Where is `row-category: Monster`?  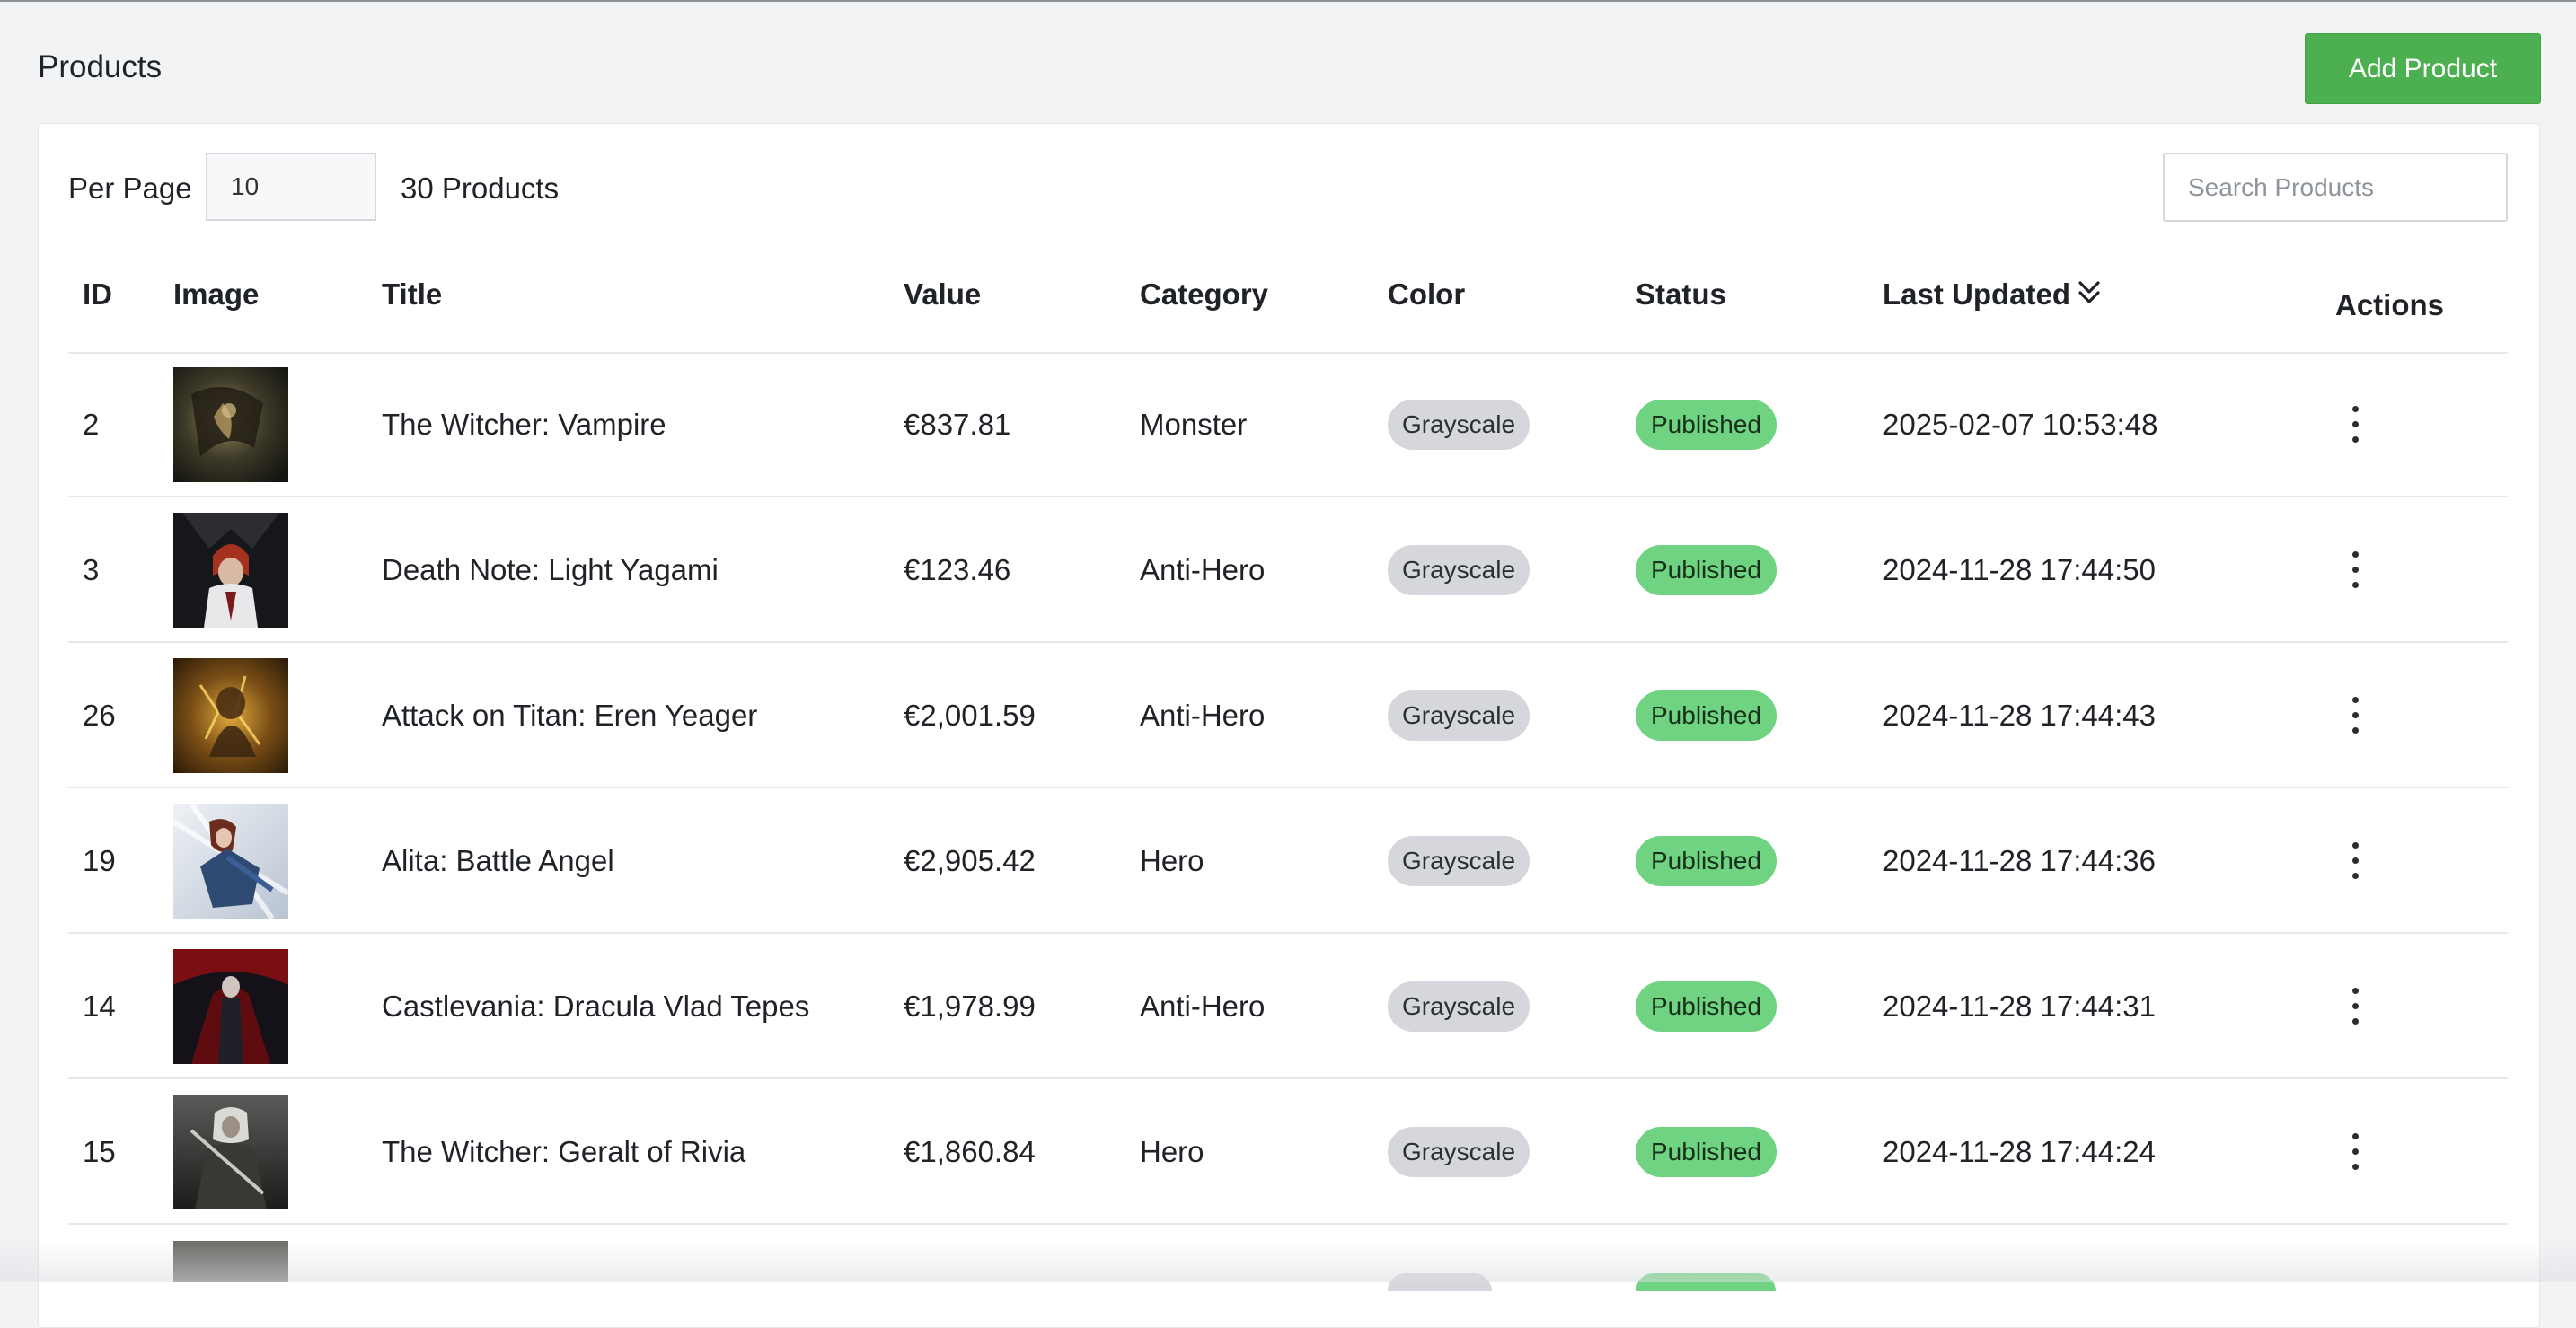 row-category: Monster is located at coordinates (1194, 424).